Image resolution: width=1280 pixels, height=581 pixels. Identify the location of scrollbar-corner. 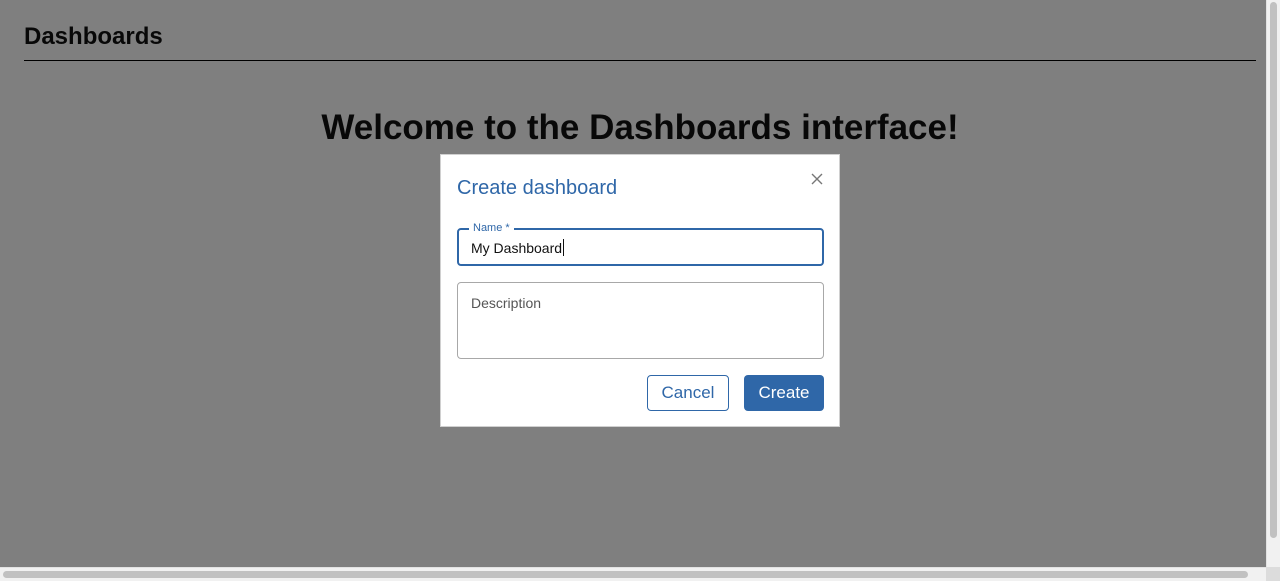
(1273, 574).